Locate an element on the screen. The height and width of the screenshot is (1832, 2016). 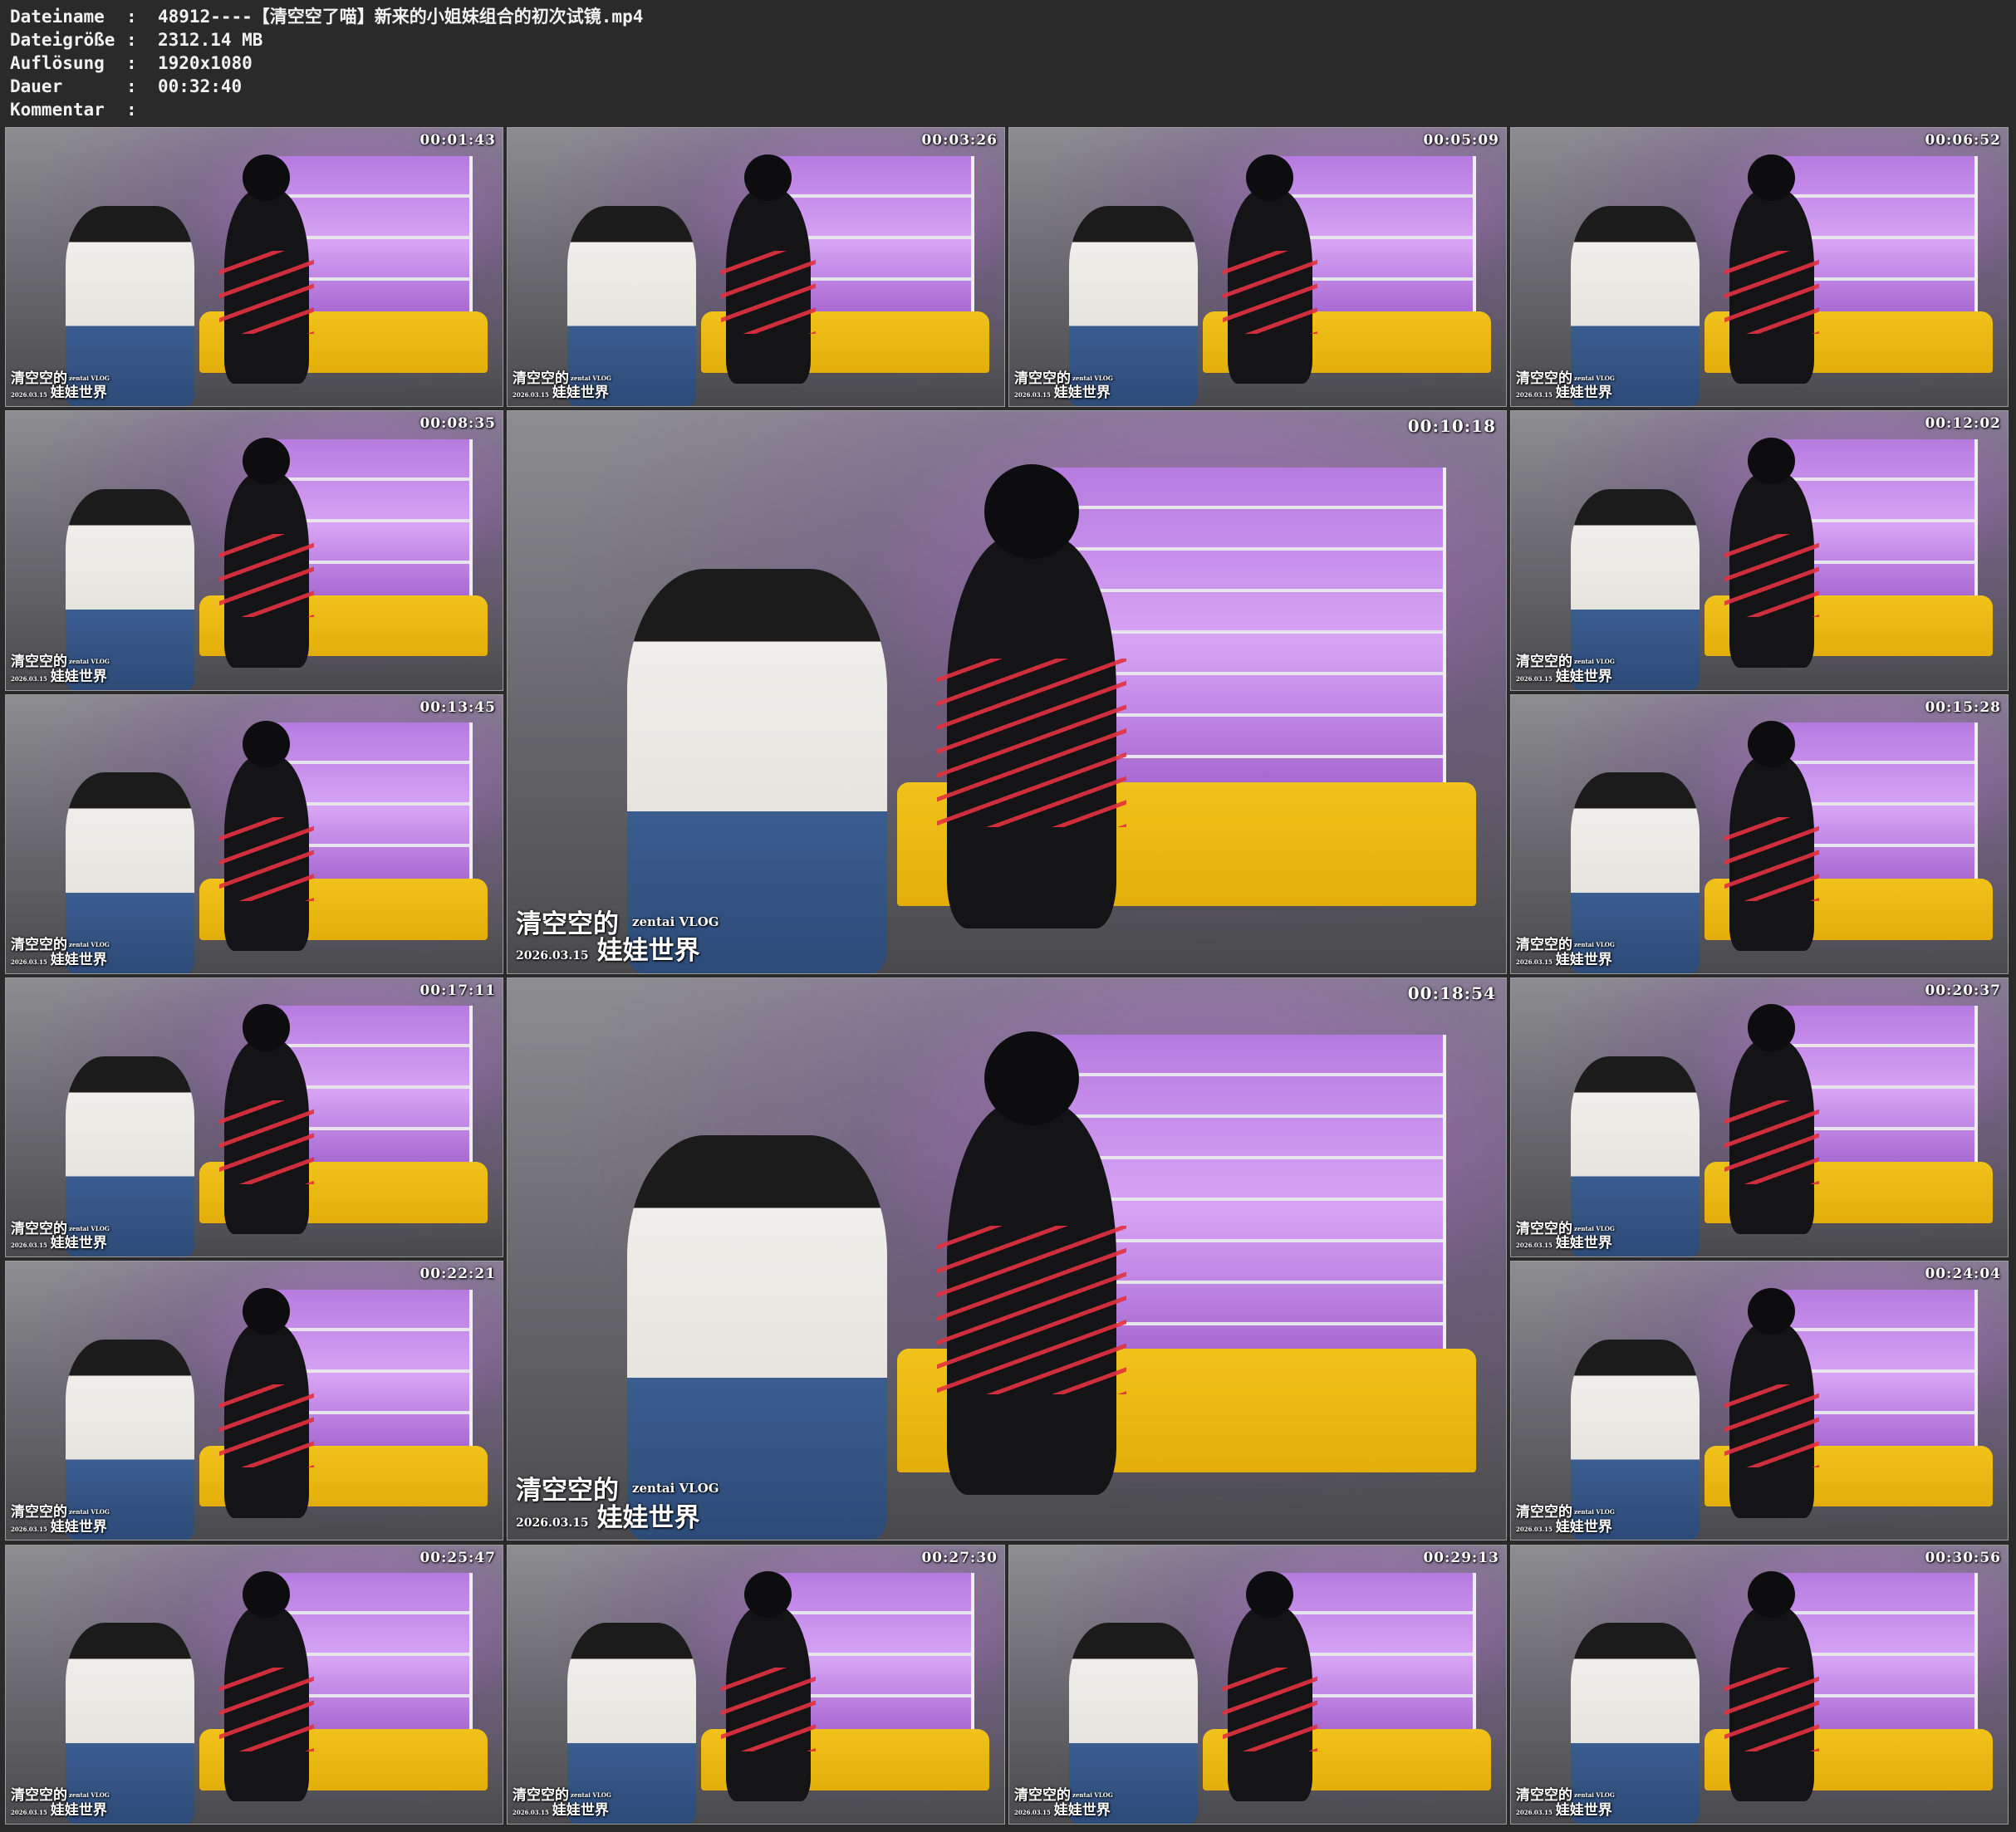
video-thumbnail: 00:15:28 清空空的 zentai VLOG 2026.03.15 娃娃世界 is located at coordinates (1759, 833).